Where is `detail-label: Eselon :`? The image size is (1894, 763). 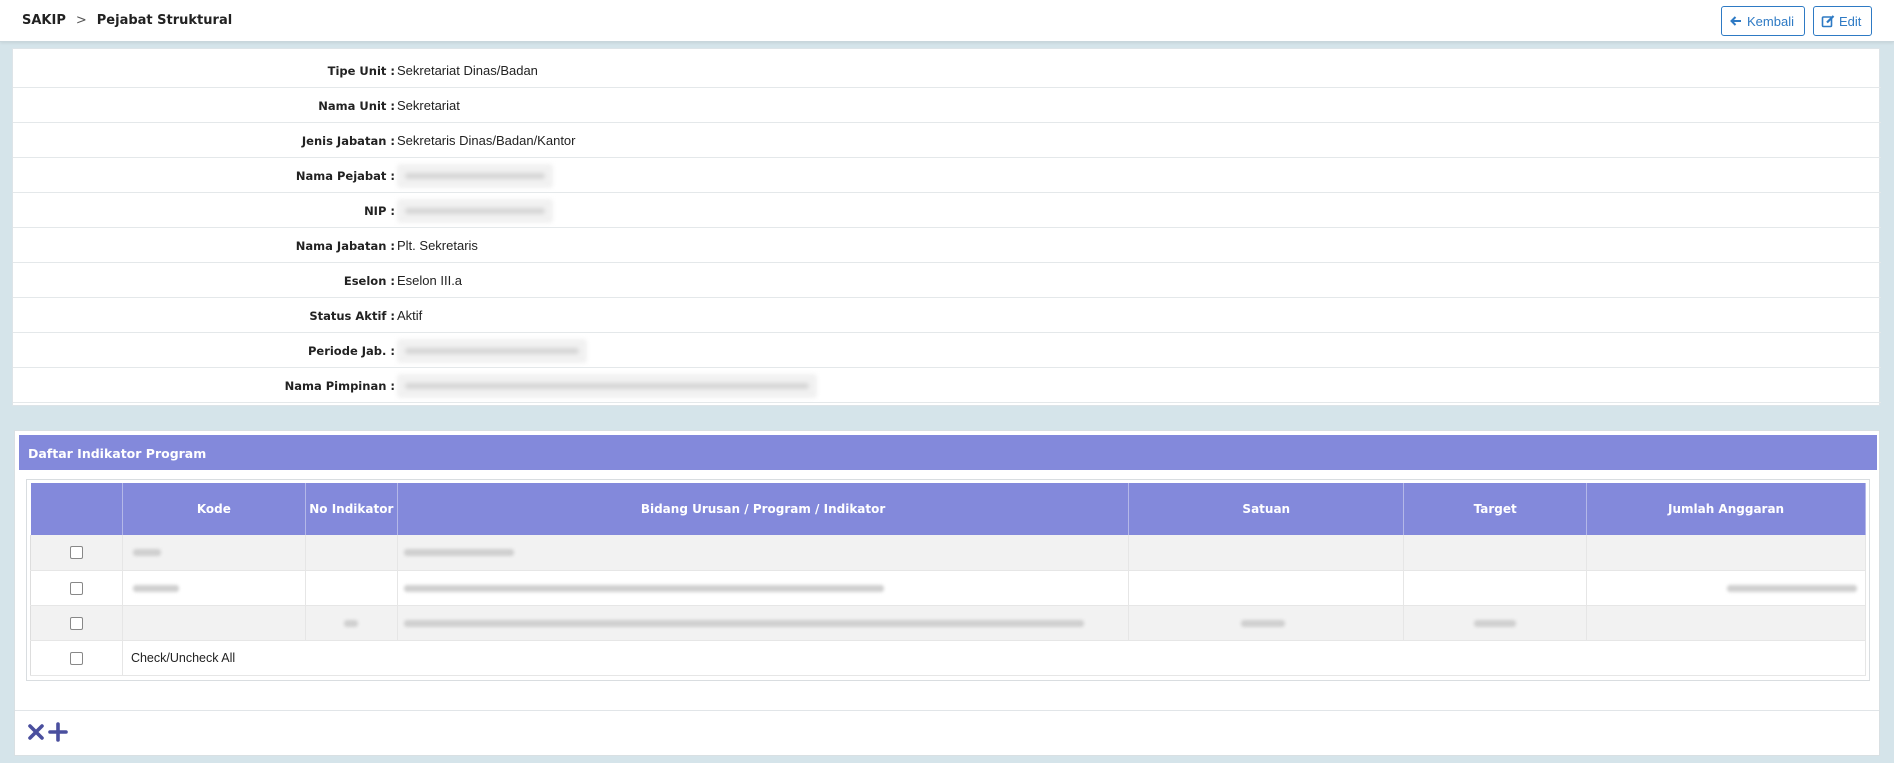 detail-label: Eselon : is located at coordinates (369, 281).